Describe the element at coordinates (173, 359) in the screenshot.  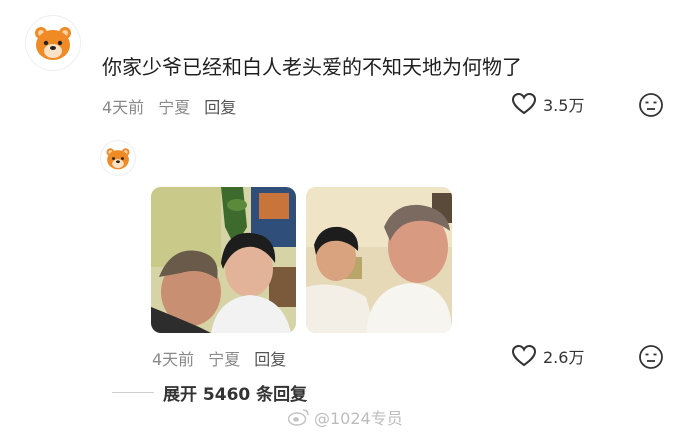
I see `reply-time: 4天前` at that location.